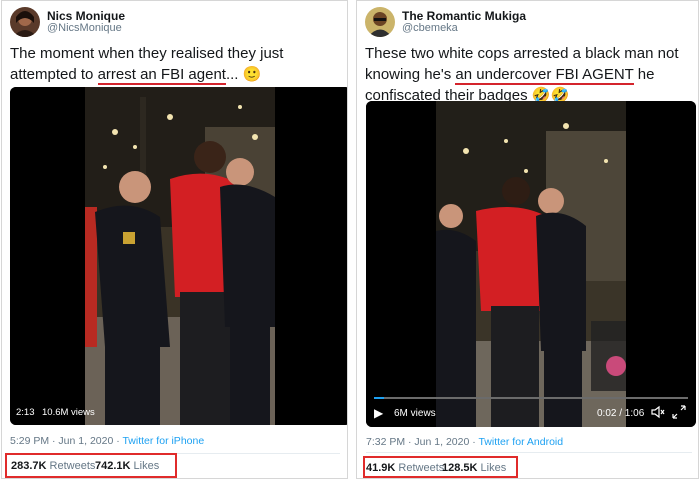  Describe the element at coordinates (544, 75) in the screenshot. I see `highlighted-phrase: an undercover FBI AGENT` at that location.